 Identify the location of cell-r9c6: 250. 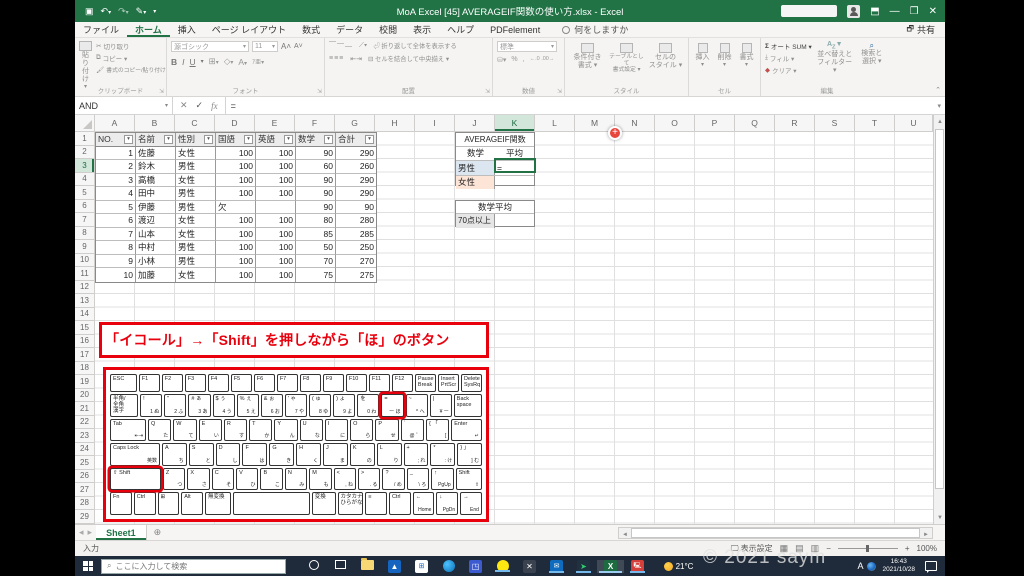
(356, 248).